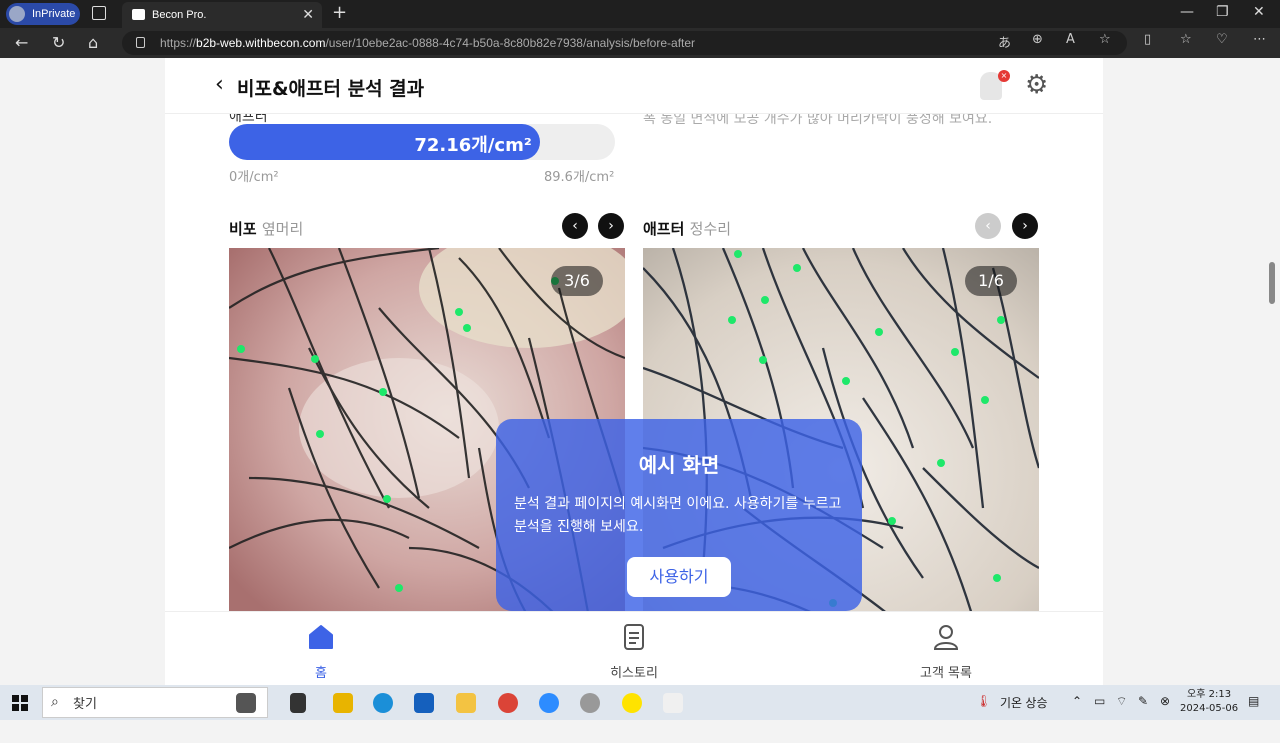  I want to click on scrollbar-thumb, so click(1272, 283).